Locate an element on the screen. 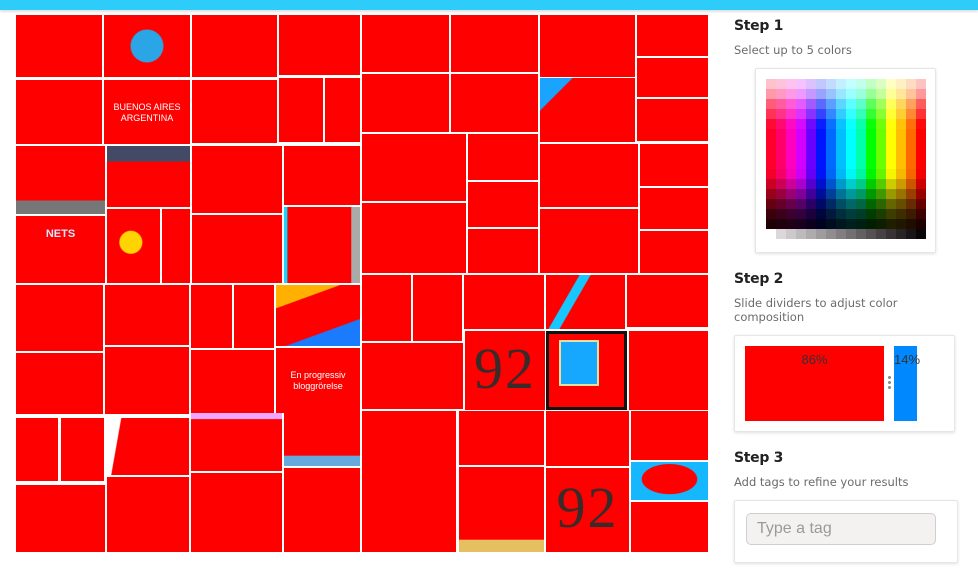  divider-handle is located at coordinates (889, 386).